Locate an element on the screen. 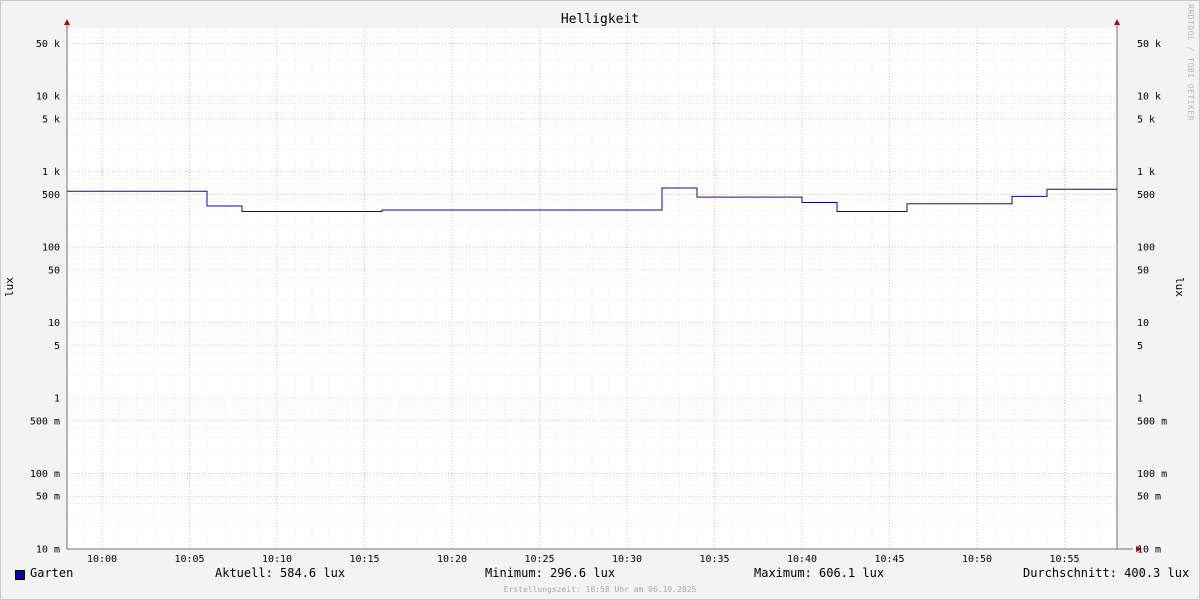  y-tick-label-left: 500 is located at coordinates (51, 195).